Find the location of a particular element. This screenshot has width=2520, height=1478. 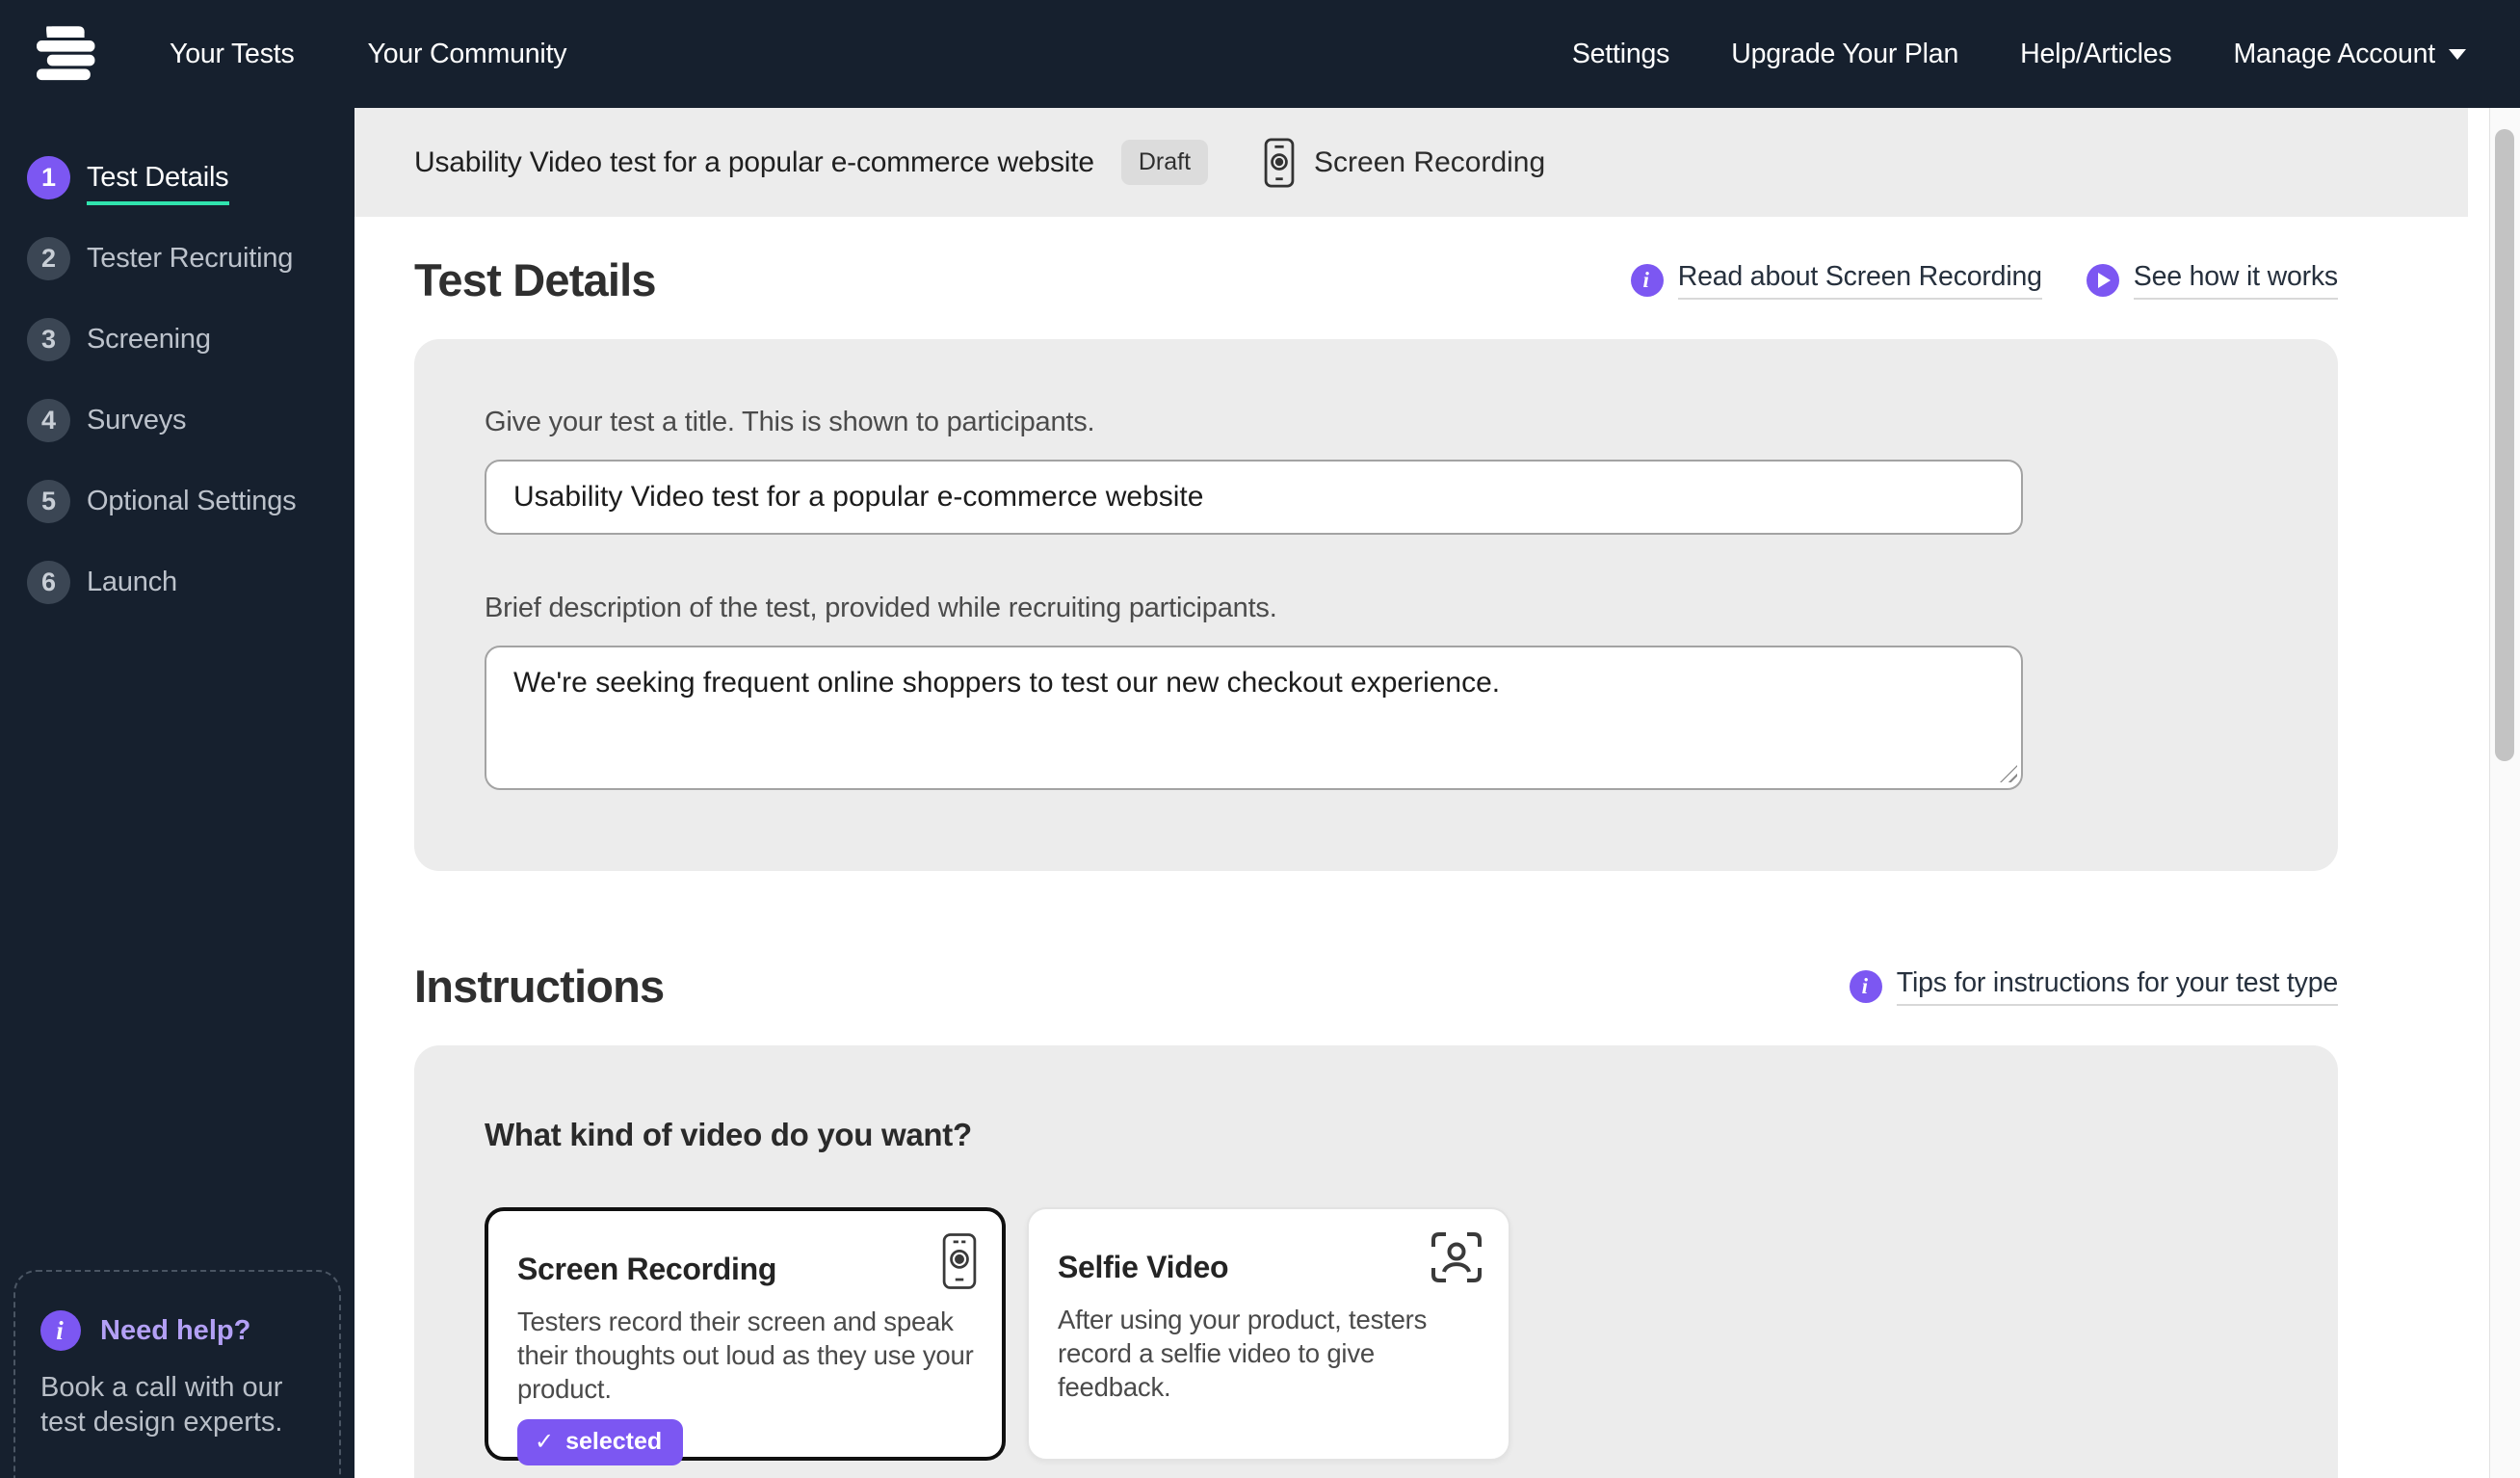

manage-account-menu: Manage Account is located at coordinates (2350, 55).